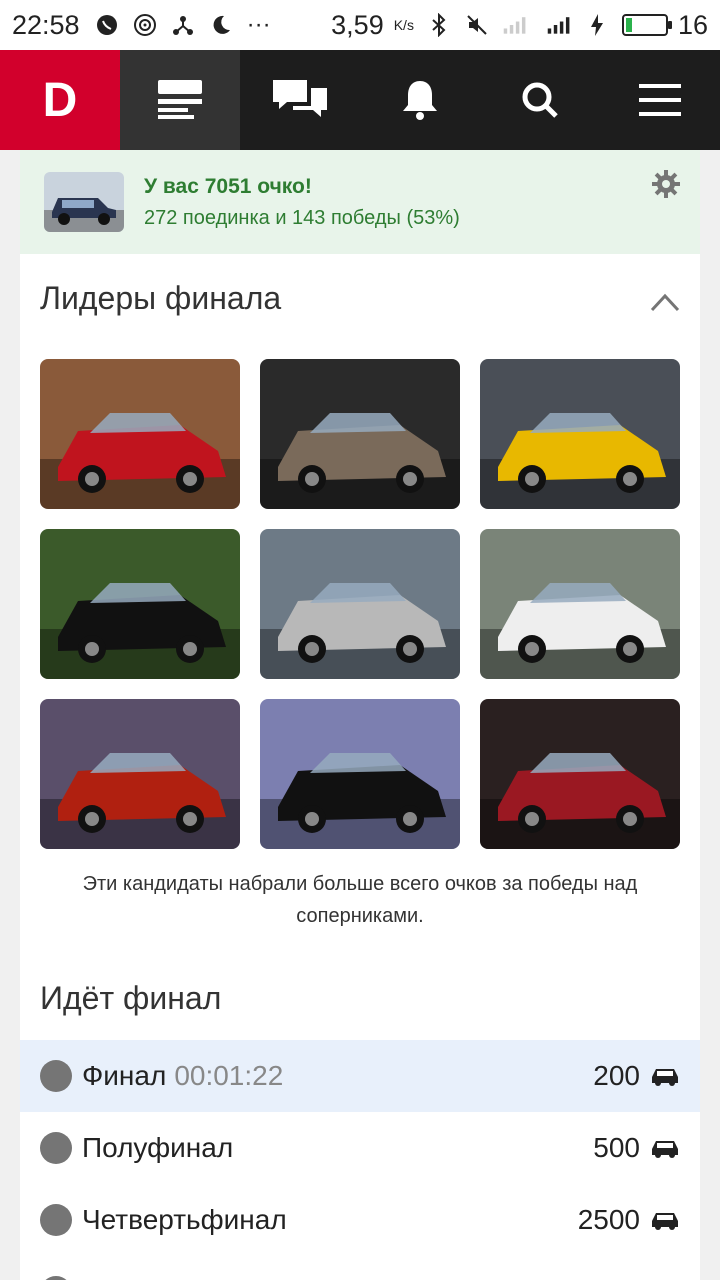 Image resolution: width=720 pixels, height=1280 pixels. Describe the element at coordinates (646, 25) in the screenshot. I see `battery-icon` at that location.